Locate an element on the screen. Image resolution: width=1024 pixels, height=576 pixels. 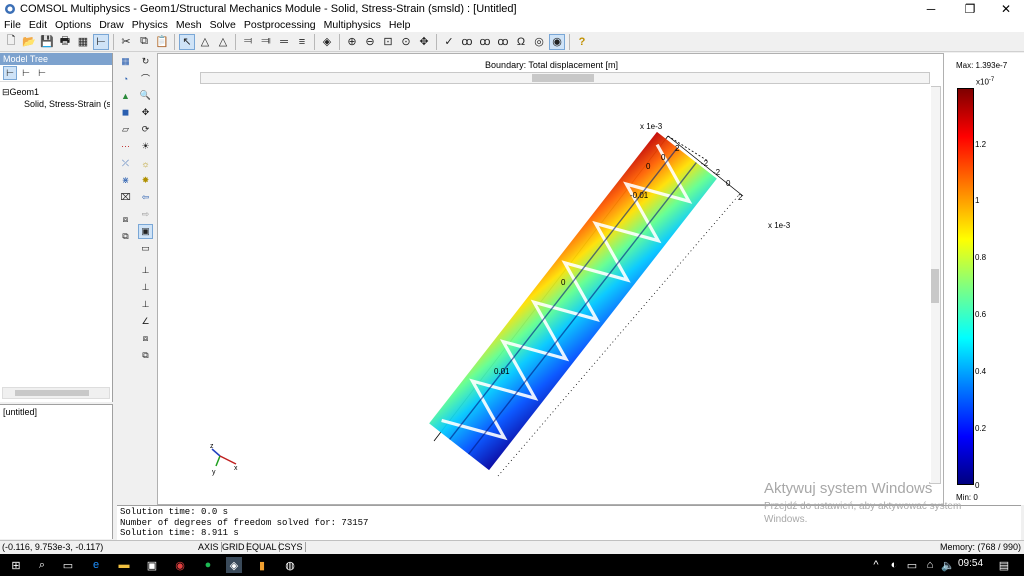
battery-icon: ▭ is located at coordinates (912, 565).